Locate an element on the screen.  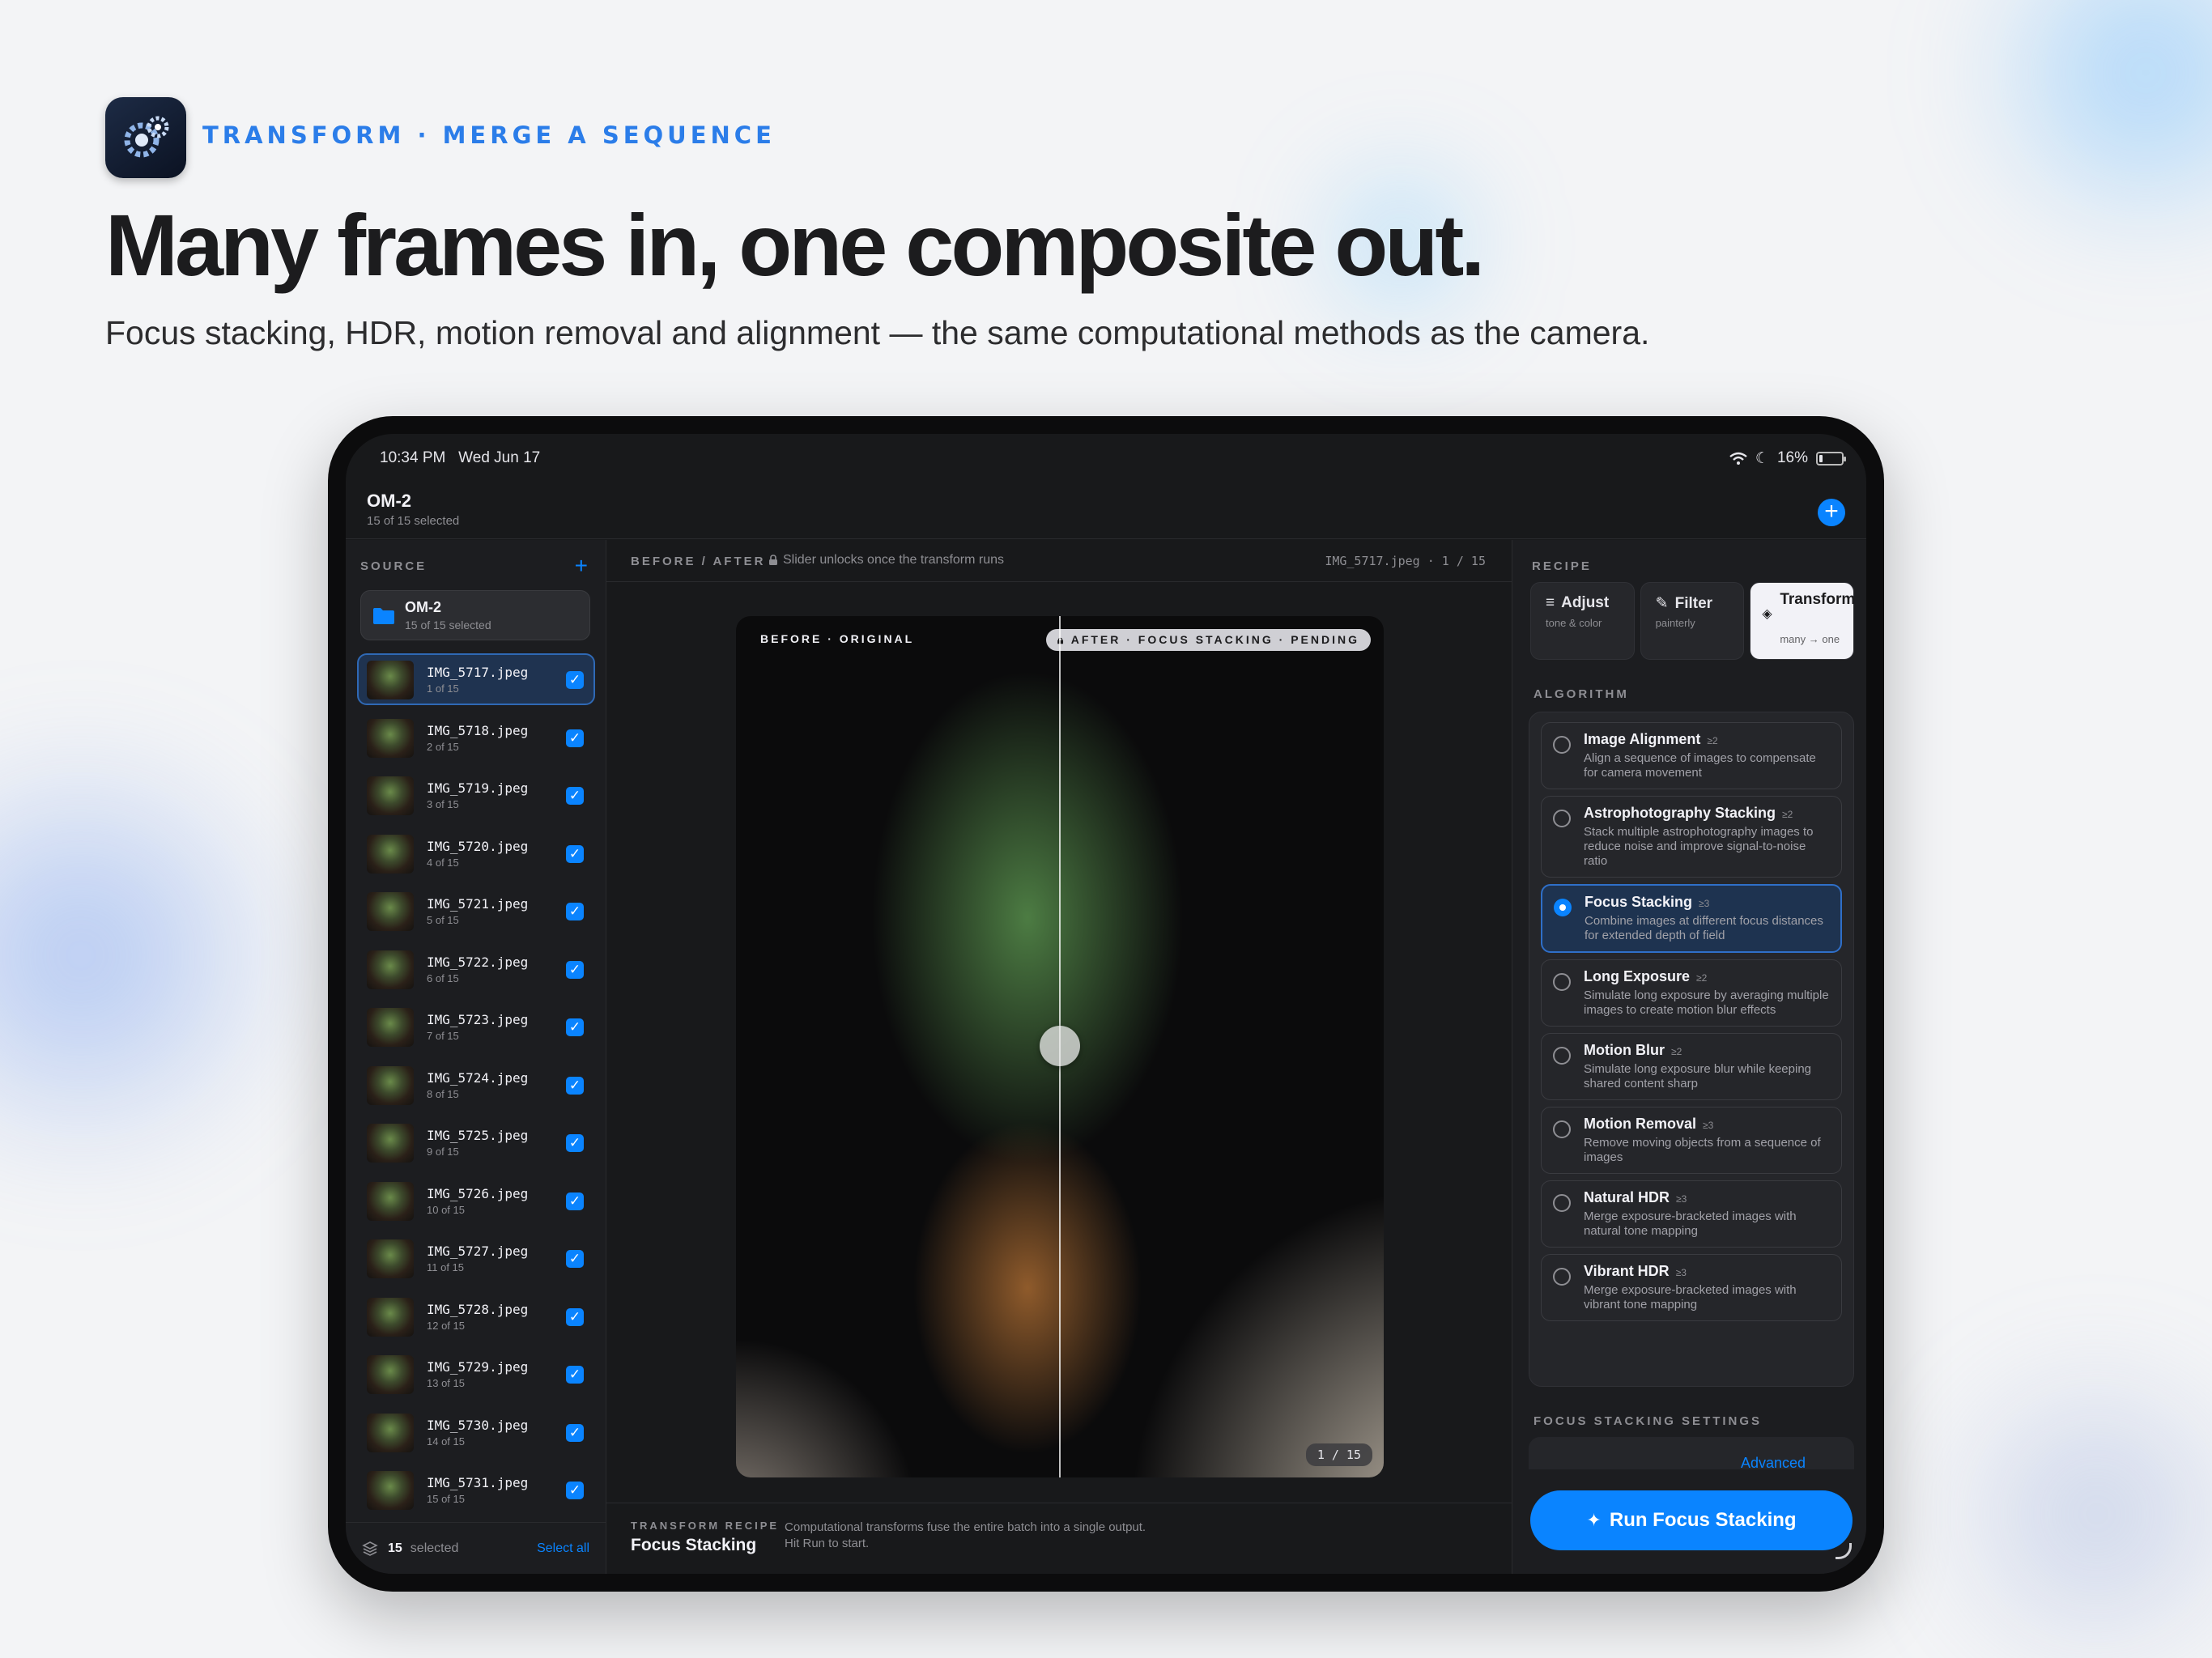
file-list-item: IMG_5731.jpeg 15 of 15 ✓ is located at coordinates (476, 1490).